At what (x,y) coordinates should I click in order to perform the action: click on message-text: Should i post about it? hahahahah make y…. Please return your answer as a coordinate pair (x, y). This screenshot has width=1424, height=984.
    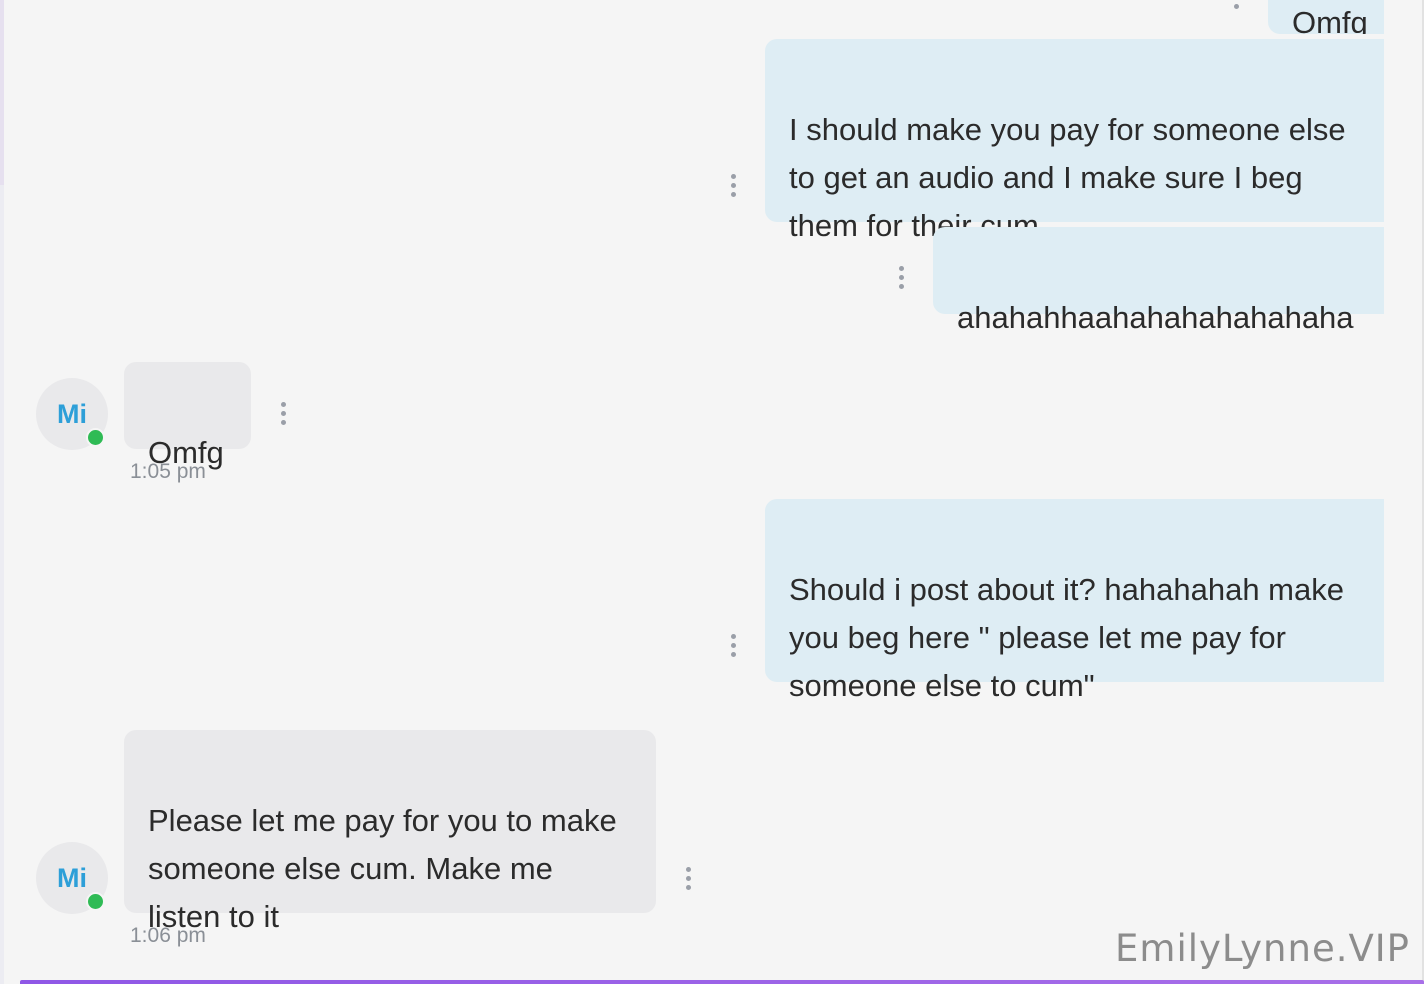
    Looking at the image, I should click on (1066, 637).